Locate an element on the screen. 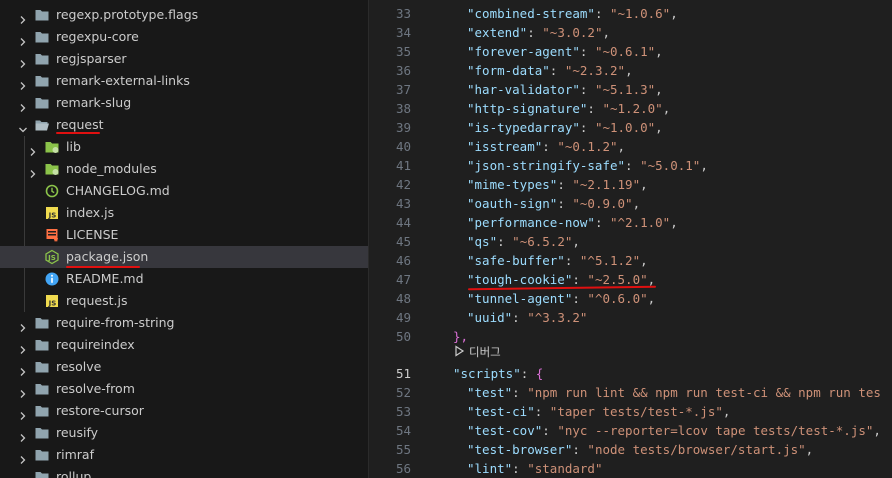  code-text: "forever-agent": "~0.6.1", is located at coordinates (565, 51).